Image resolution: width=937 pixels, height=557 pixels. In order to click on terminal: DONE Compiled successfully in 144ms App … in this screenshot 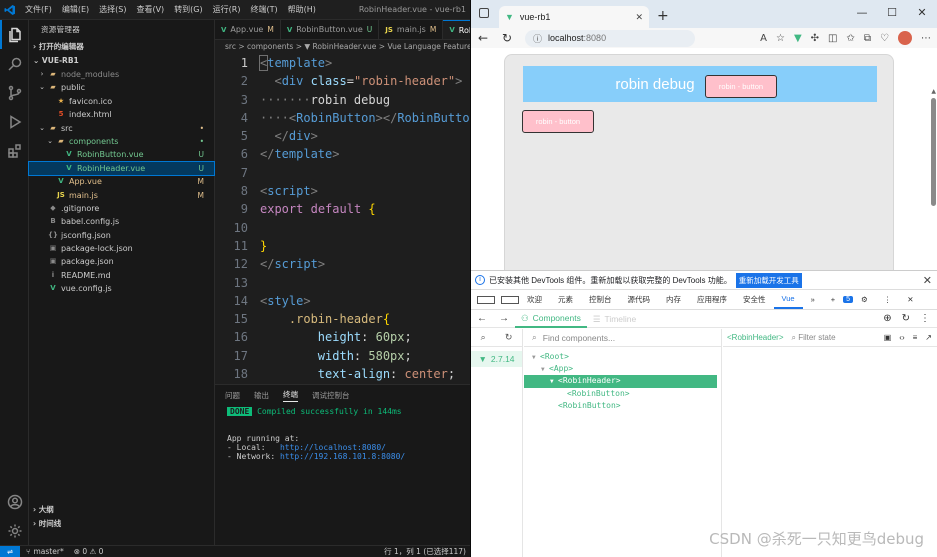, I will do `click(342, 434)`.